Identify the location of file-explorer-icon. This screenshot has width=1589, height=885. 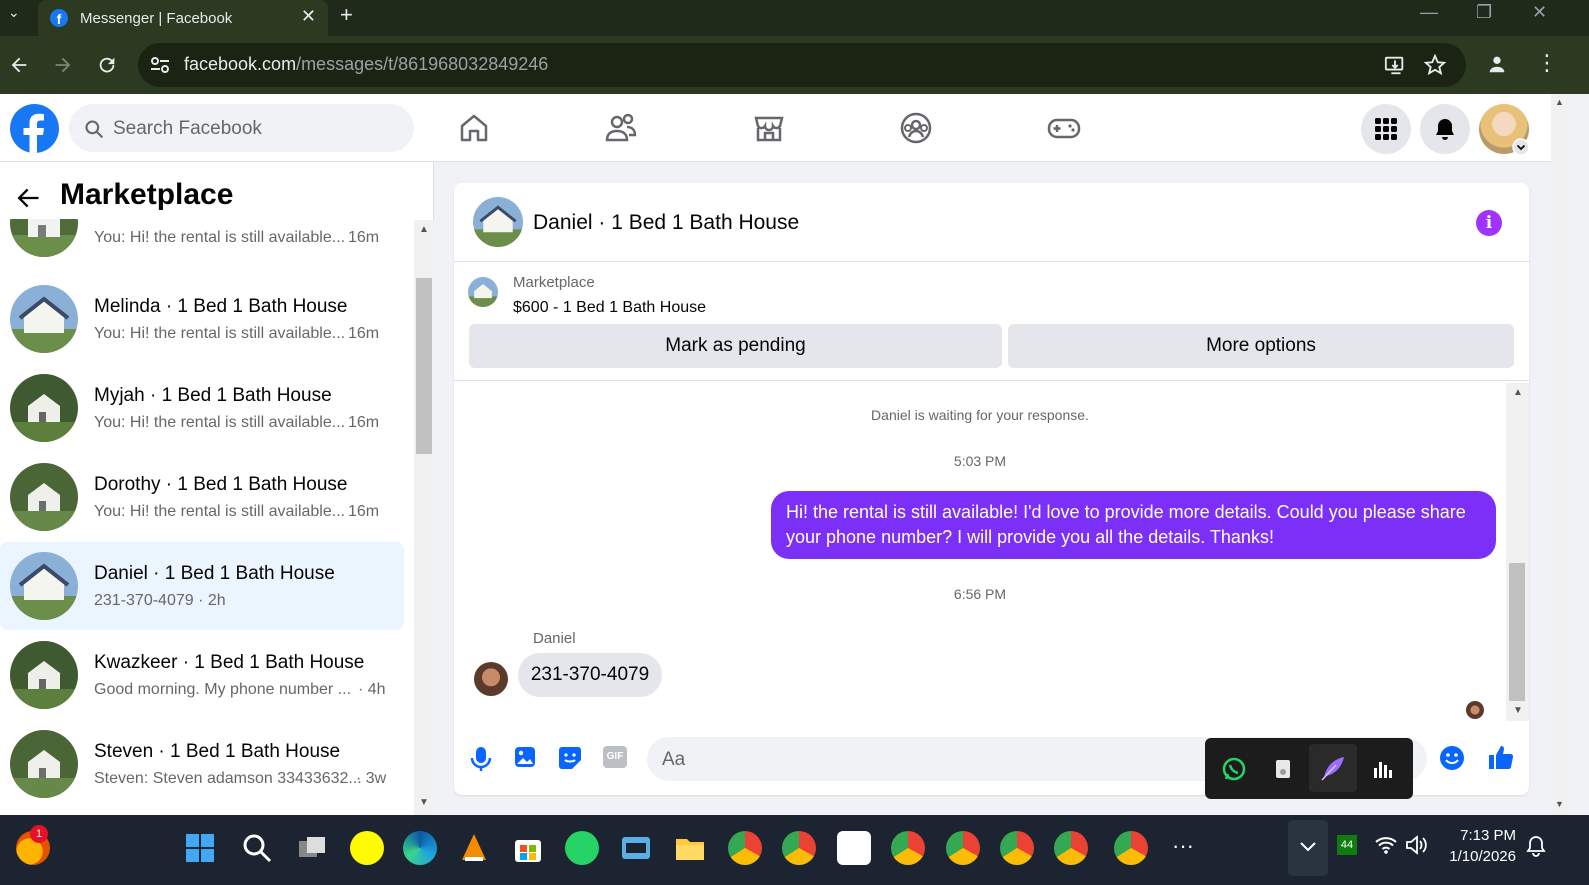
(690, 848).